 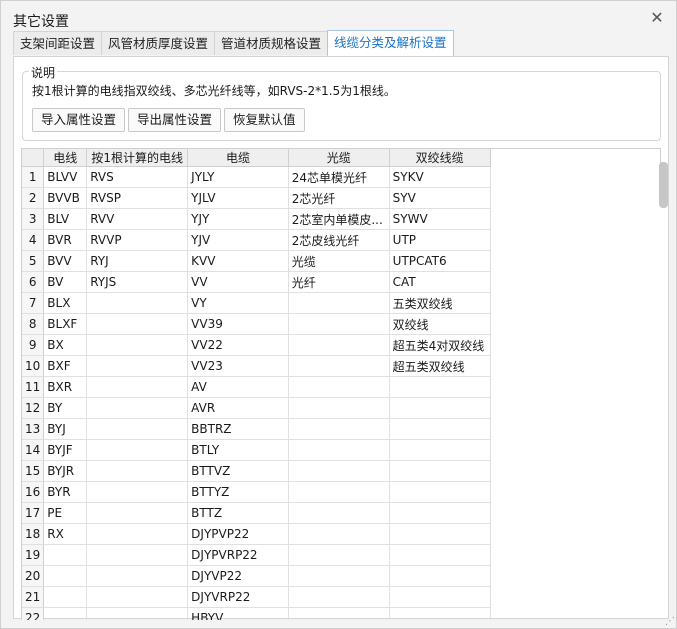 I want to click on table-cell: DJYPVRP22, so click(x=238, y=555).